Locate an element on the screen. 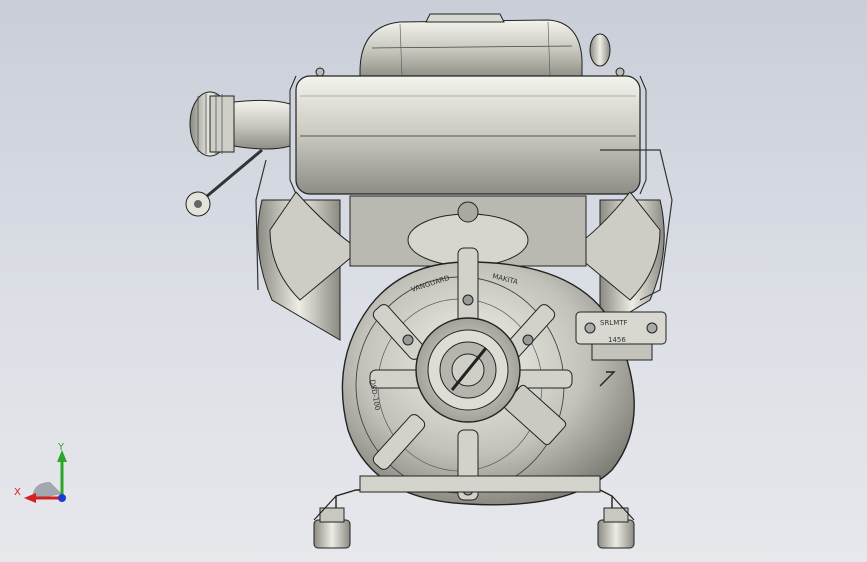 The height and width of the screenshot is (562, 867). x-axis-label: X is located at coordinates (17, 492).